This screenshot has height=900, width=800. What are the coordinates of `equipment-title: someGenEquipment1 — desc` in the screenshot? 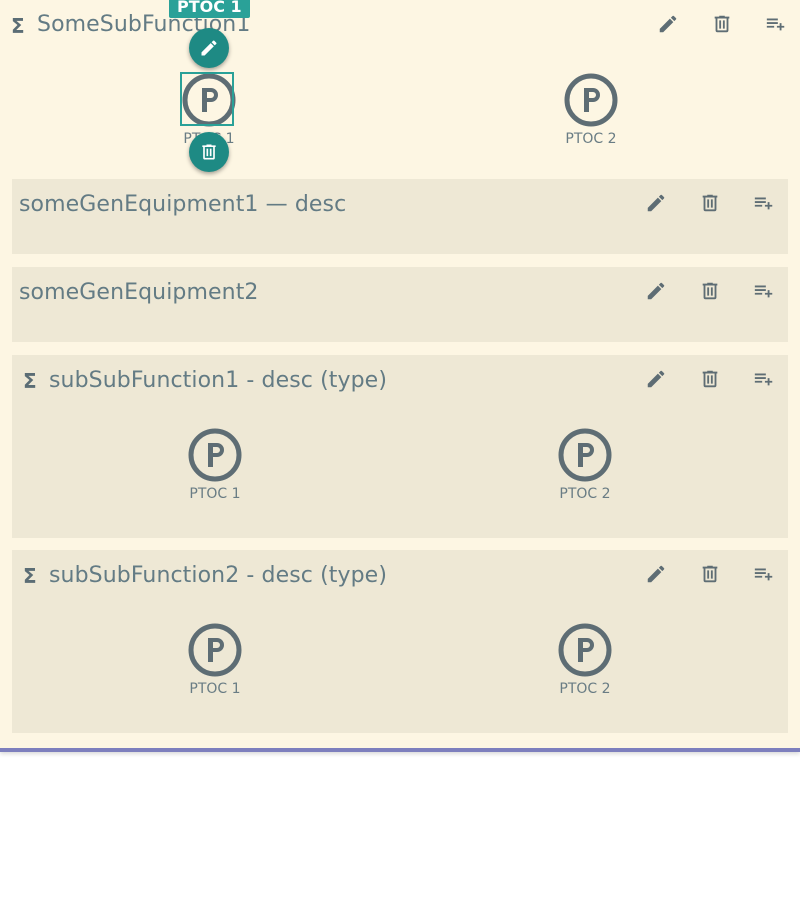 It's located at (183, 204).